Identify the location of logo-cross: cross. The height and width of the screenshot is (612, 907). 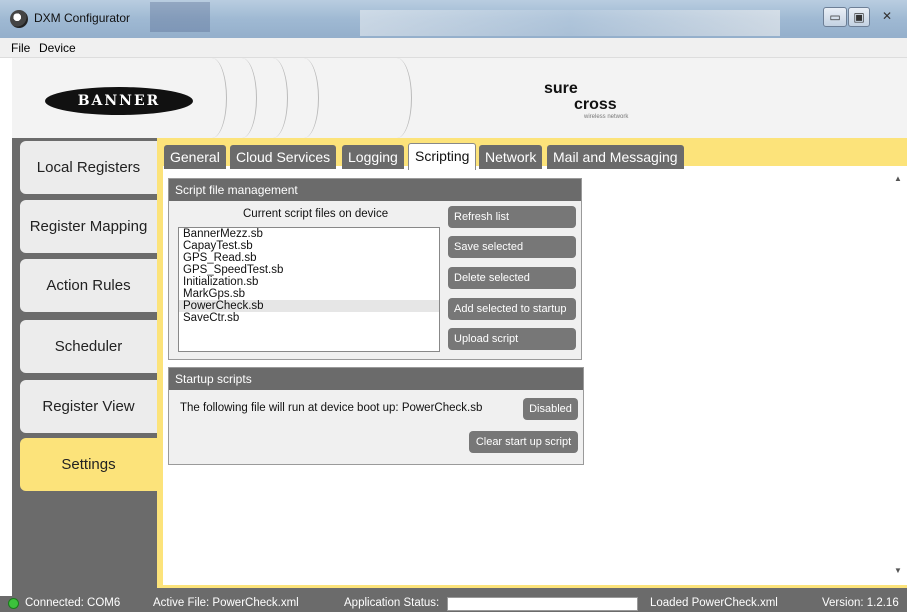
(595, 104).